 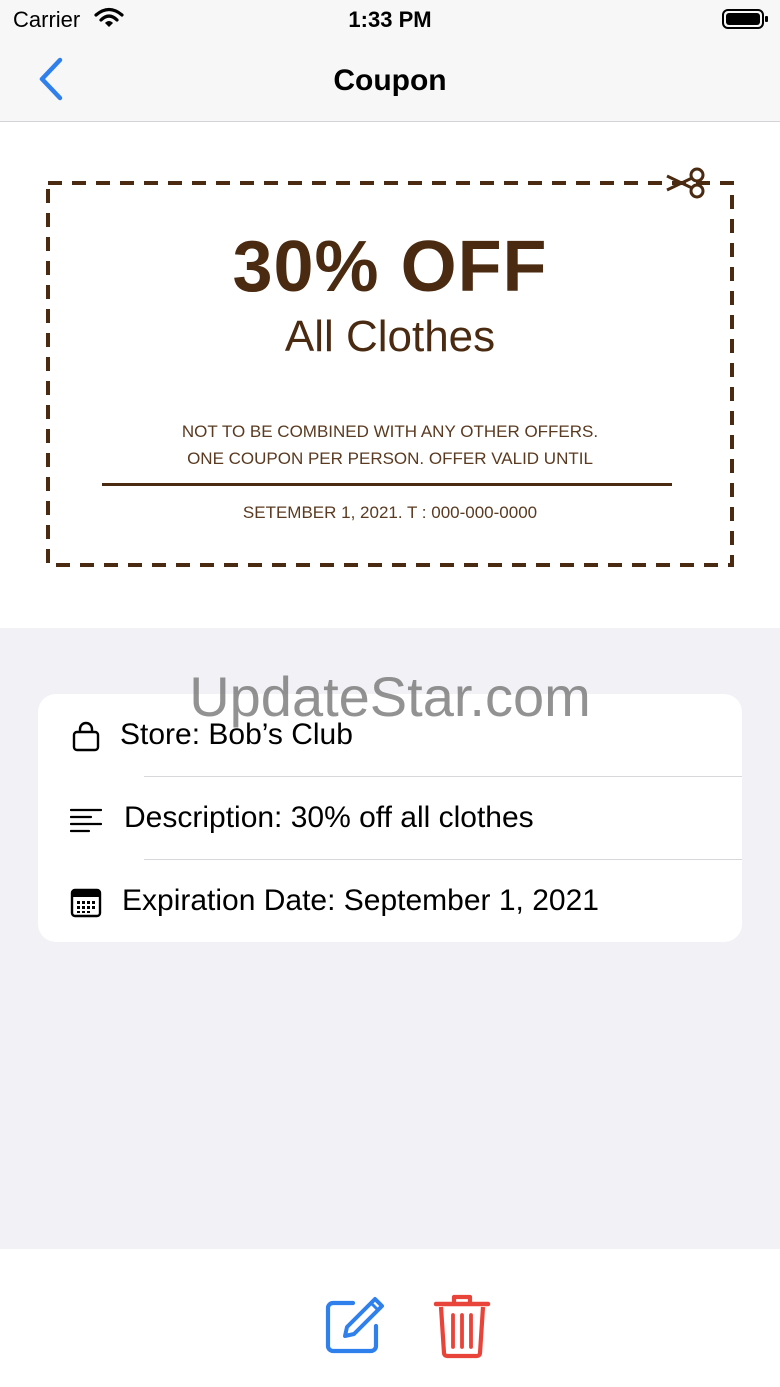 What do you see at coordinates (387, 484) in the screenshot?
I see `coupon-divider` at bounding box center [387, 484].